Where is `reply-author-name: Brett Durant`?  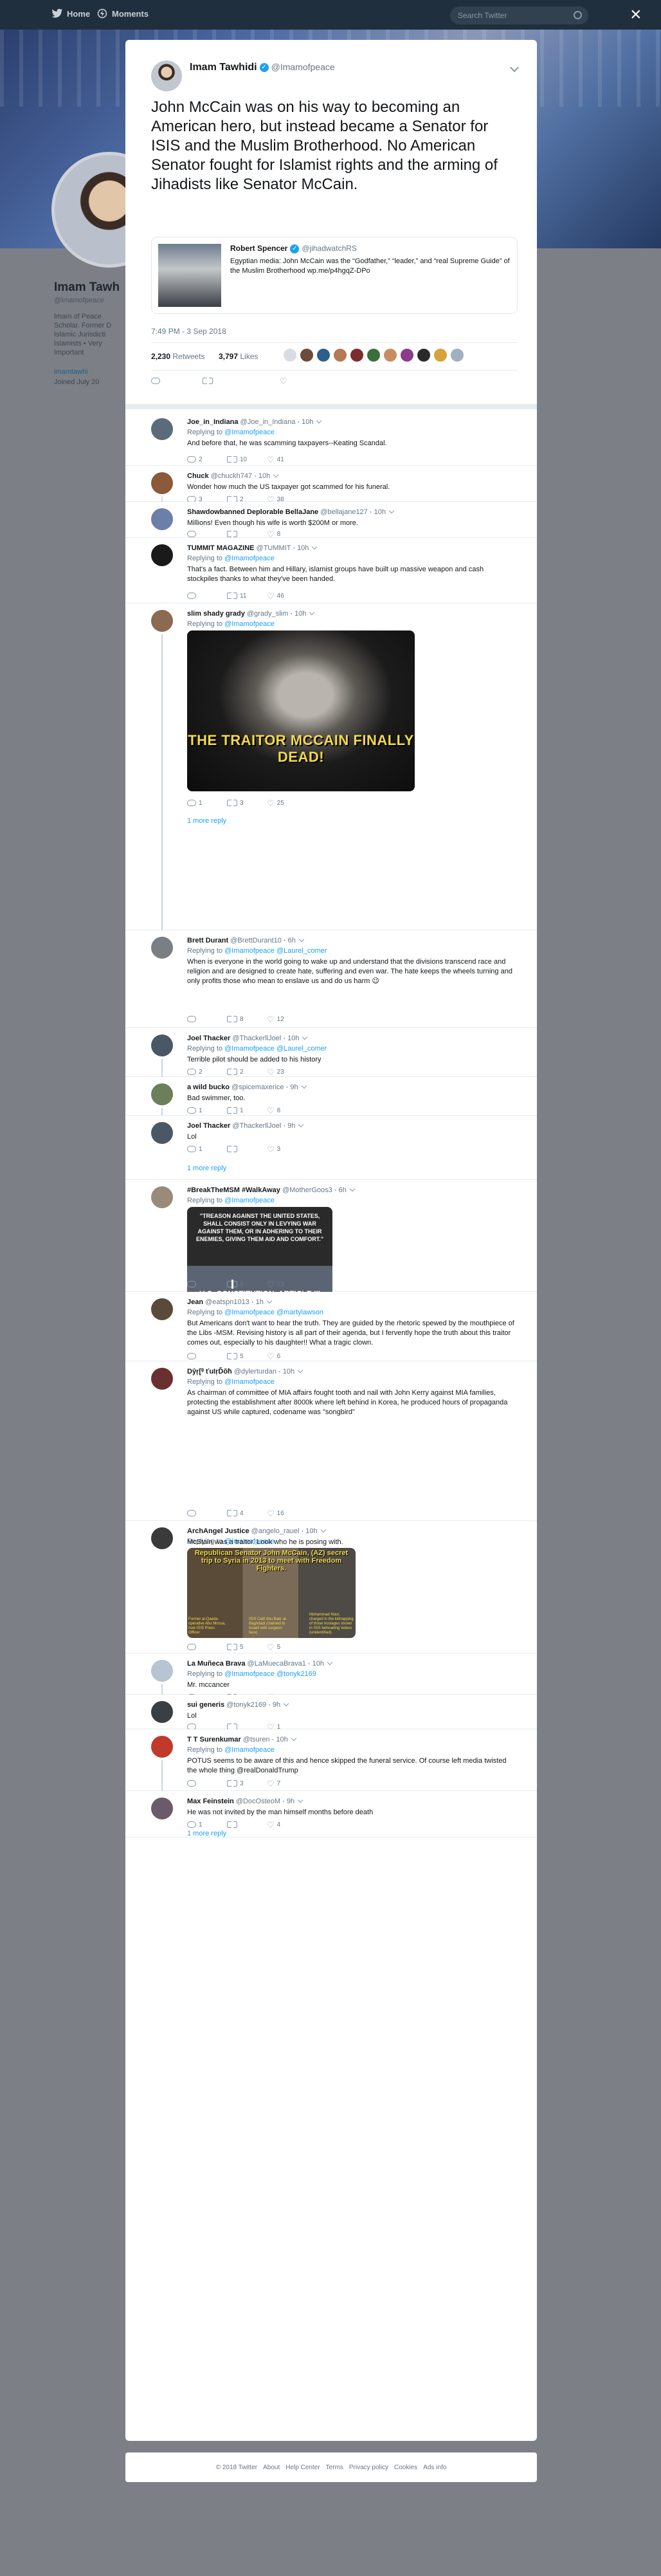
reply-author-name: Brett Durant is located at coordinates (208, 940).